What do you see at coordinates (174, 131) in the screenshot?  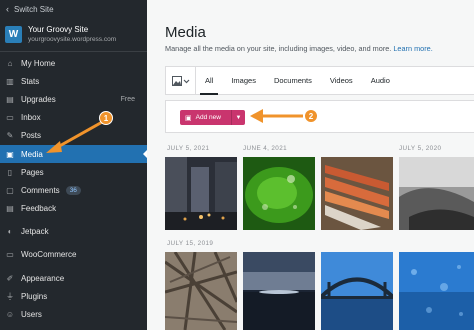 I see `annotation-arrows` at bounding box center [174, 131].